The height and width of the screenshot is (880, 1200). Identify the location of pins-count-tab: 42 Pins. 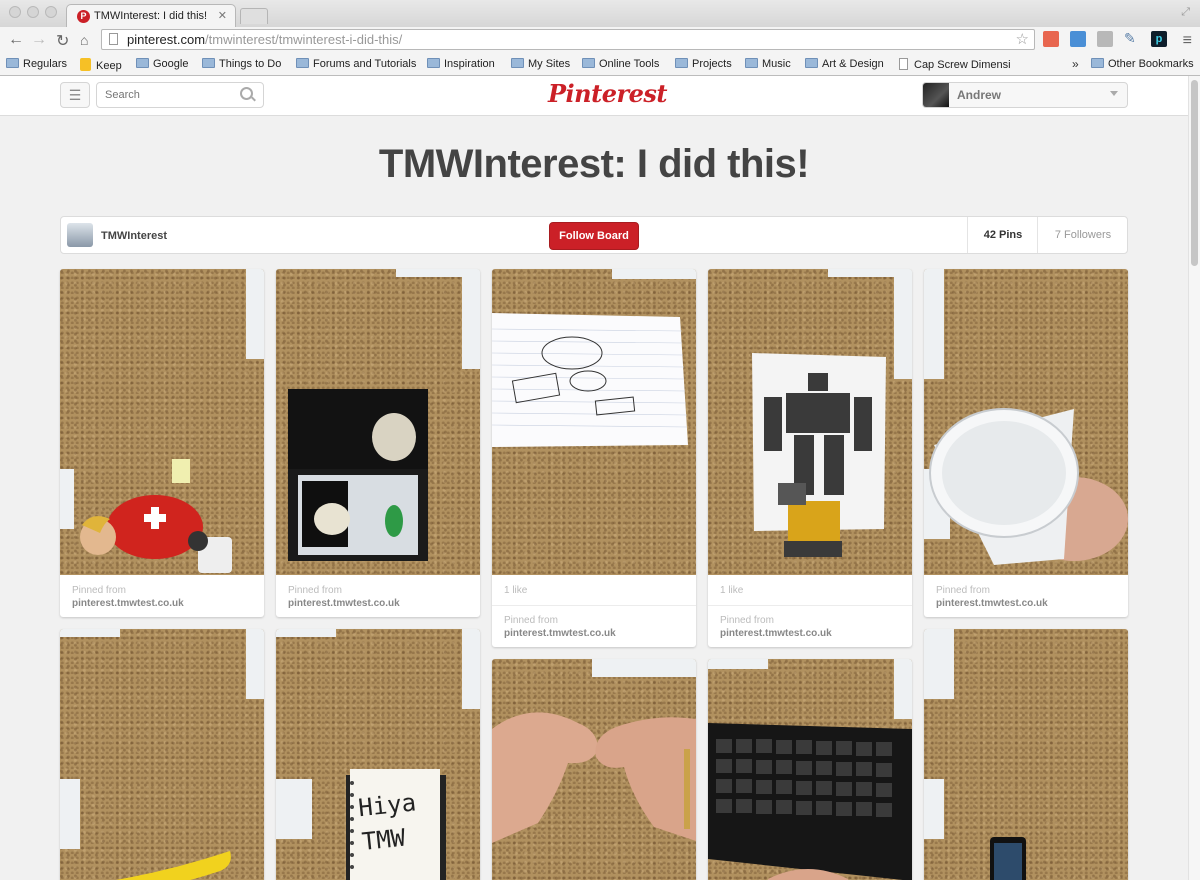
(1002, 235).